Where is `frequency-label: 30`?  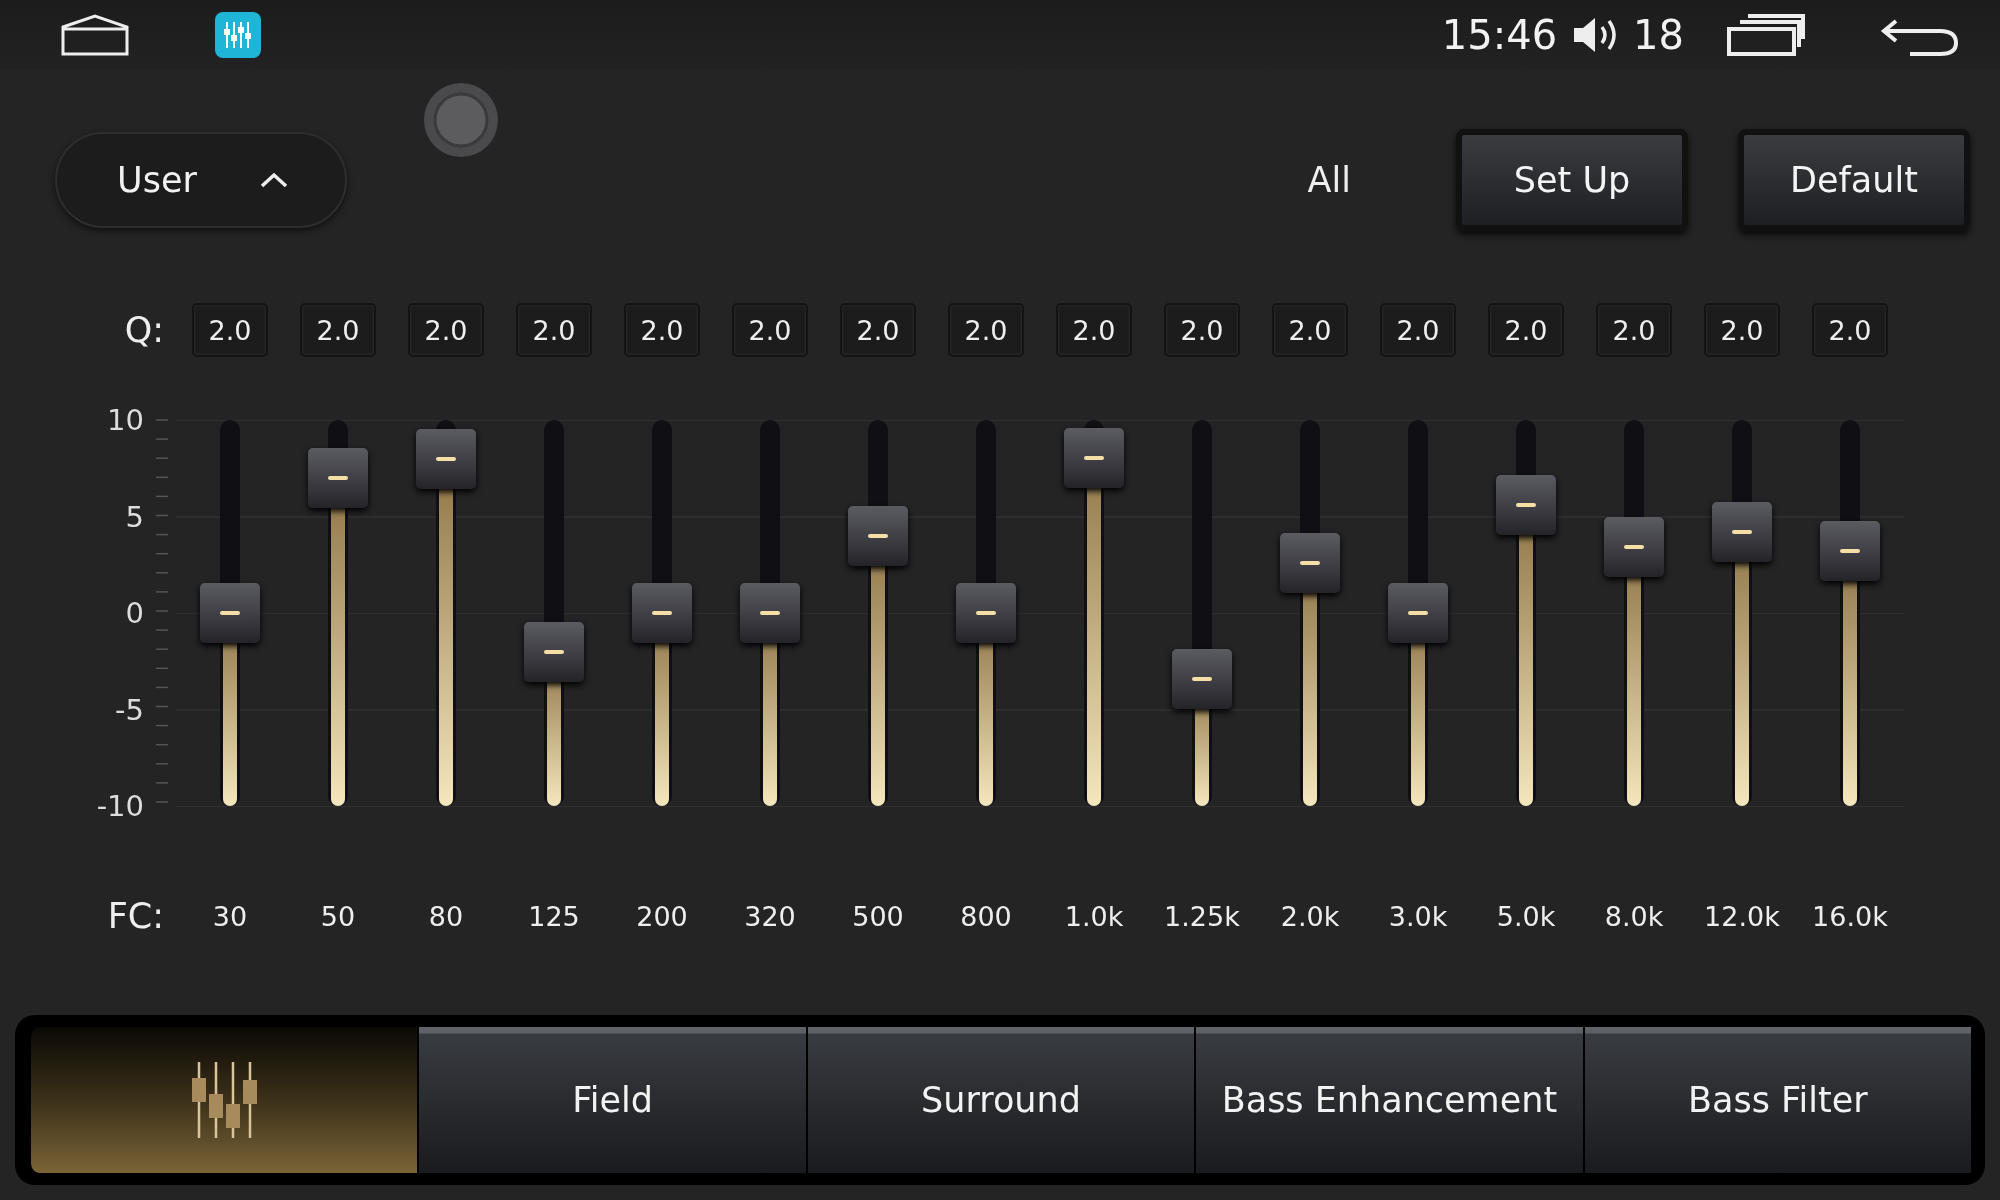 frequency-label: 30 is located at coordinates (230, 916).